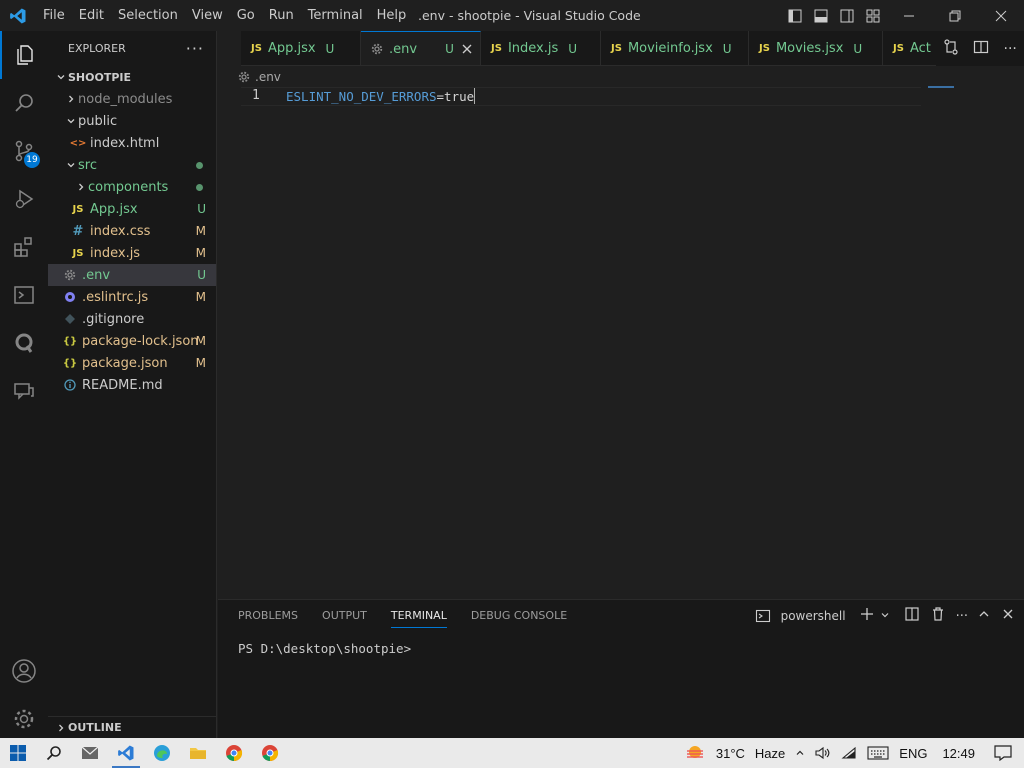 This screenshot has height=768, width=1024. I want to click on tree-item-package-json: {} package.json M, so click(132, 363).